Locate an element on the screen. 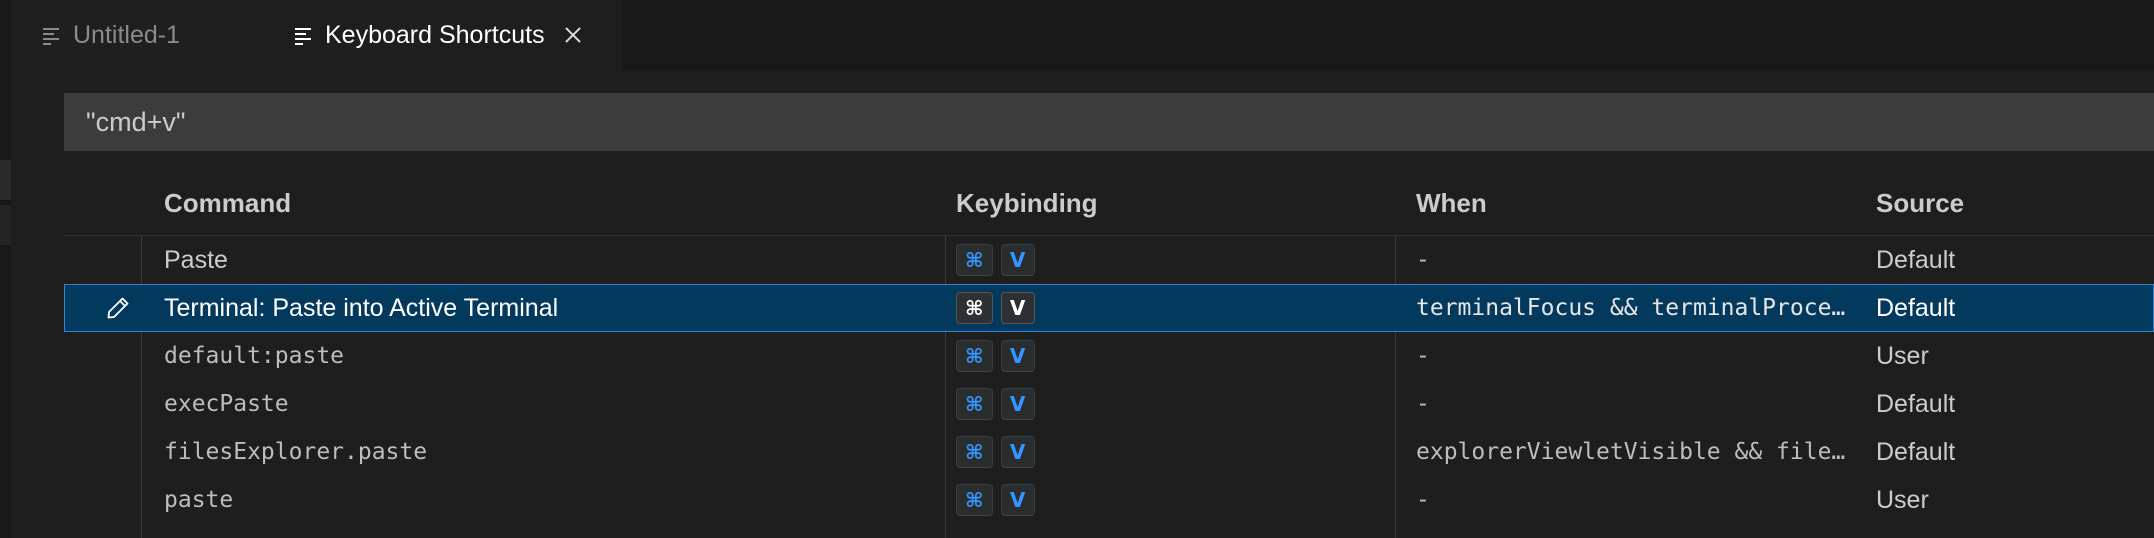 The image size is (2154, 538). header-source: Source is located at coordinates (2015, 203).